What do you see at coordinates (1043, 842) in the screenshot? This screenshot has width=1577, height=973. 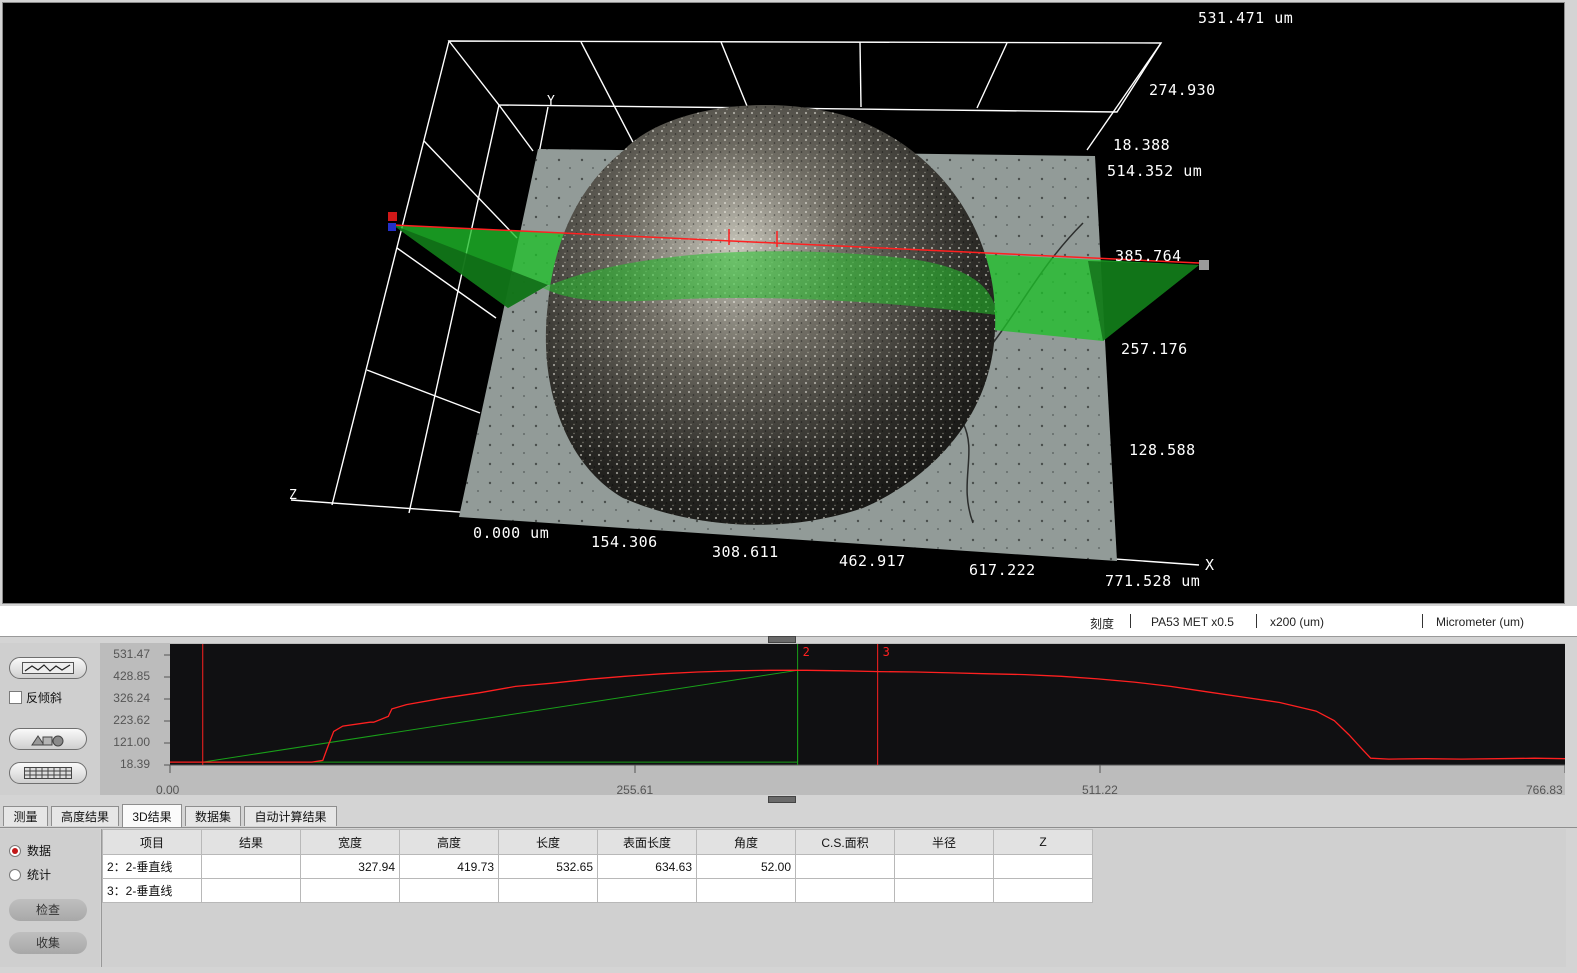 I see `column-header: Z` at bounding box center [1043, 842].